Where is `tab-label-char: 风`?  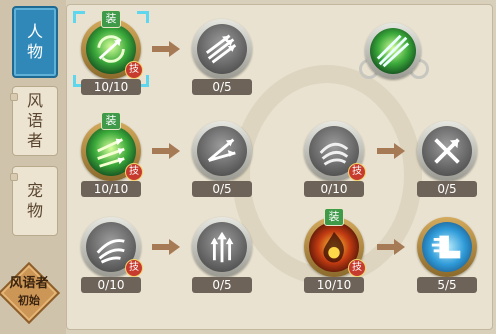
tab-label-char: 风 is located at coordinates (34, 100).